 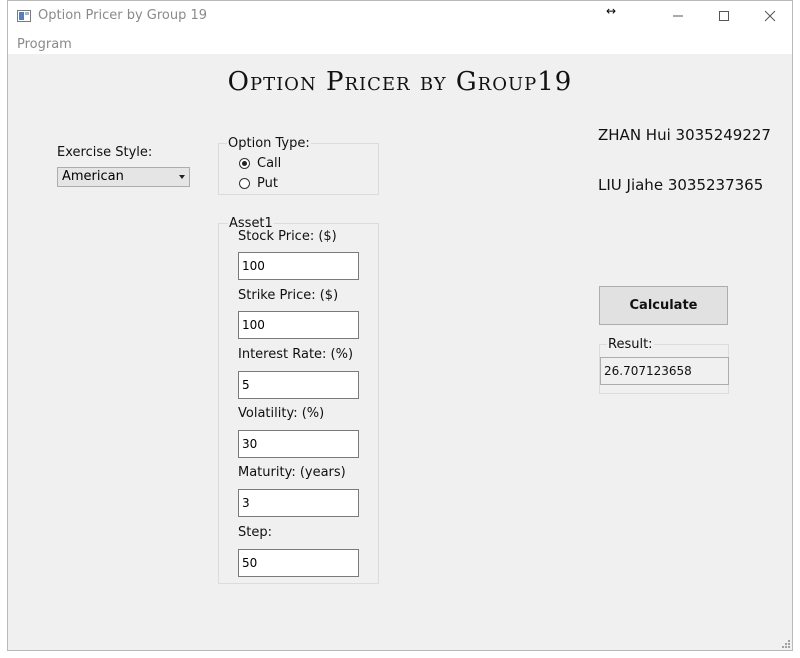 I want to click on calculate-button: Calculate, so click(x=663, y=305).